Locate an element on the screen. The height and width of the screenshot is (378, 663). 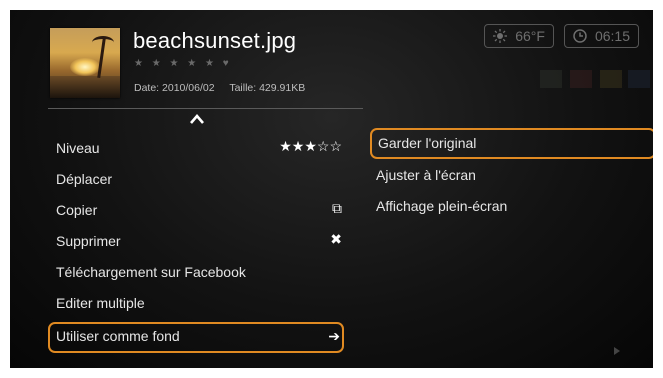
menu-item-label: Supprimer is located at coordinates (88, 241).